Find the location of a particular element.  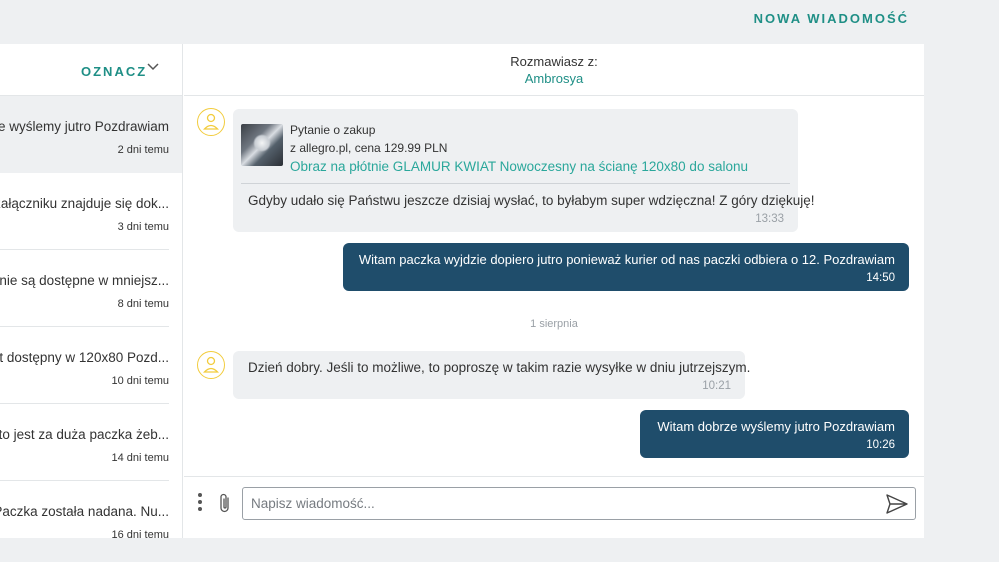

product-thumbnail is located at coordinates (262, 145).